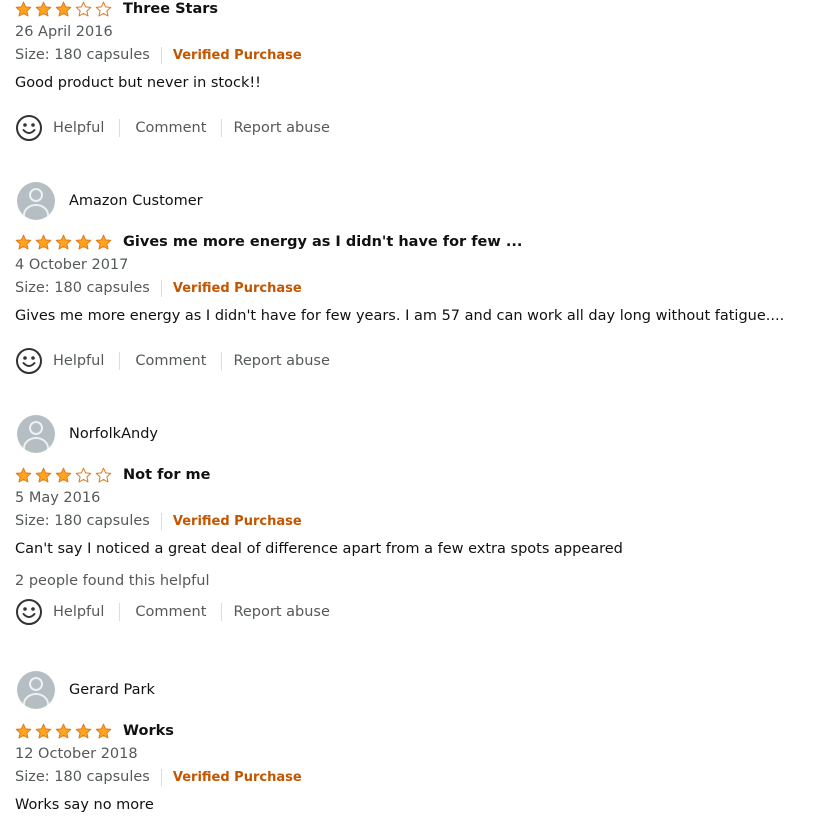  I want to click on reviewer-profile: NorfolkAndy, so click(419, 434).